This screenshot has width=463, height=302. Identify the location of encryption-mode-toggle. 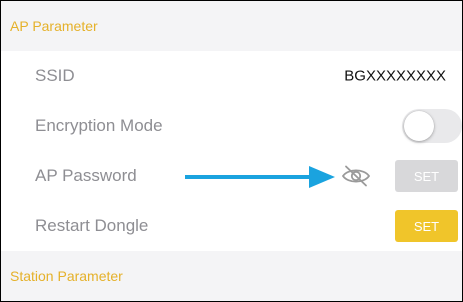
(432, 126).